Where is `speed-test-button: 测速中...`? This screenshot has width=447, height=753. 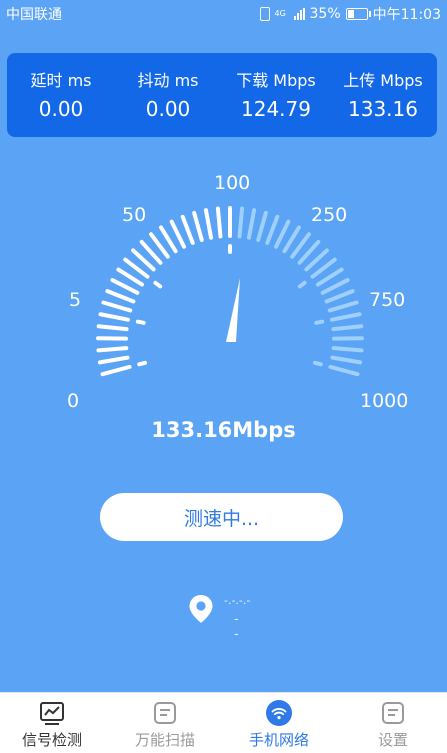
speed-test-button: 测速中... is located at coordinates (221, 517).